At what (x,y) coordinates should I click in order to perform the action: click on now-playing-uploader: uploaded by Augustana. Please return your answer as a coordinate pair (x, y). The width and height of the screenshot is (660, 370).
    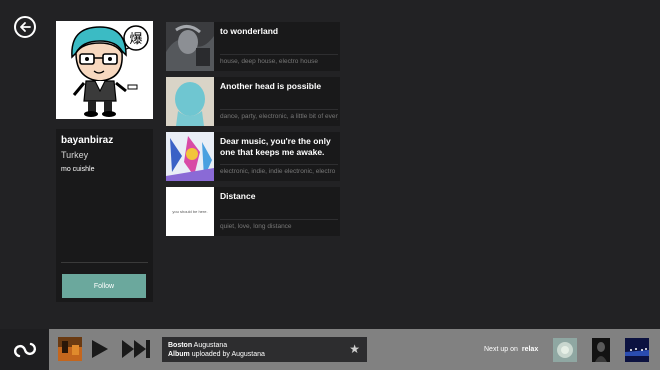
    Looking at the image, I should click on (228, 354).